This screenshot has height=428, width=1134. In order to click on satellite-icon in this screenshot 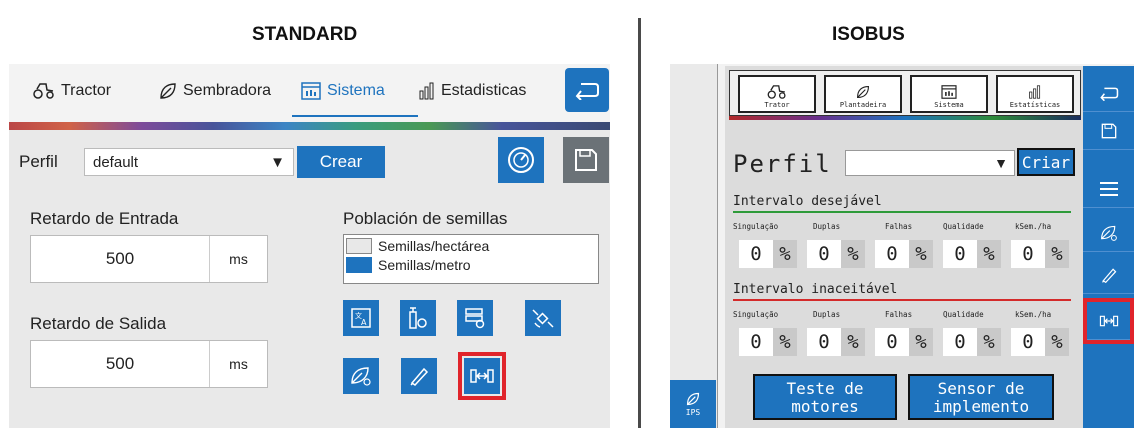, I will do `click(543, 318)`.